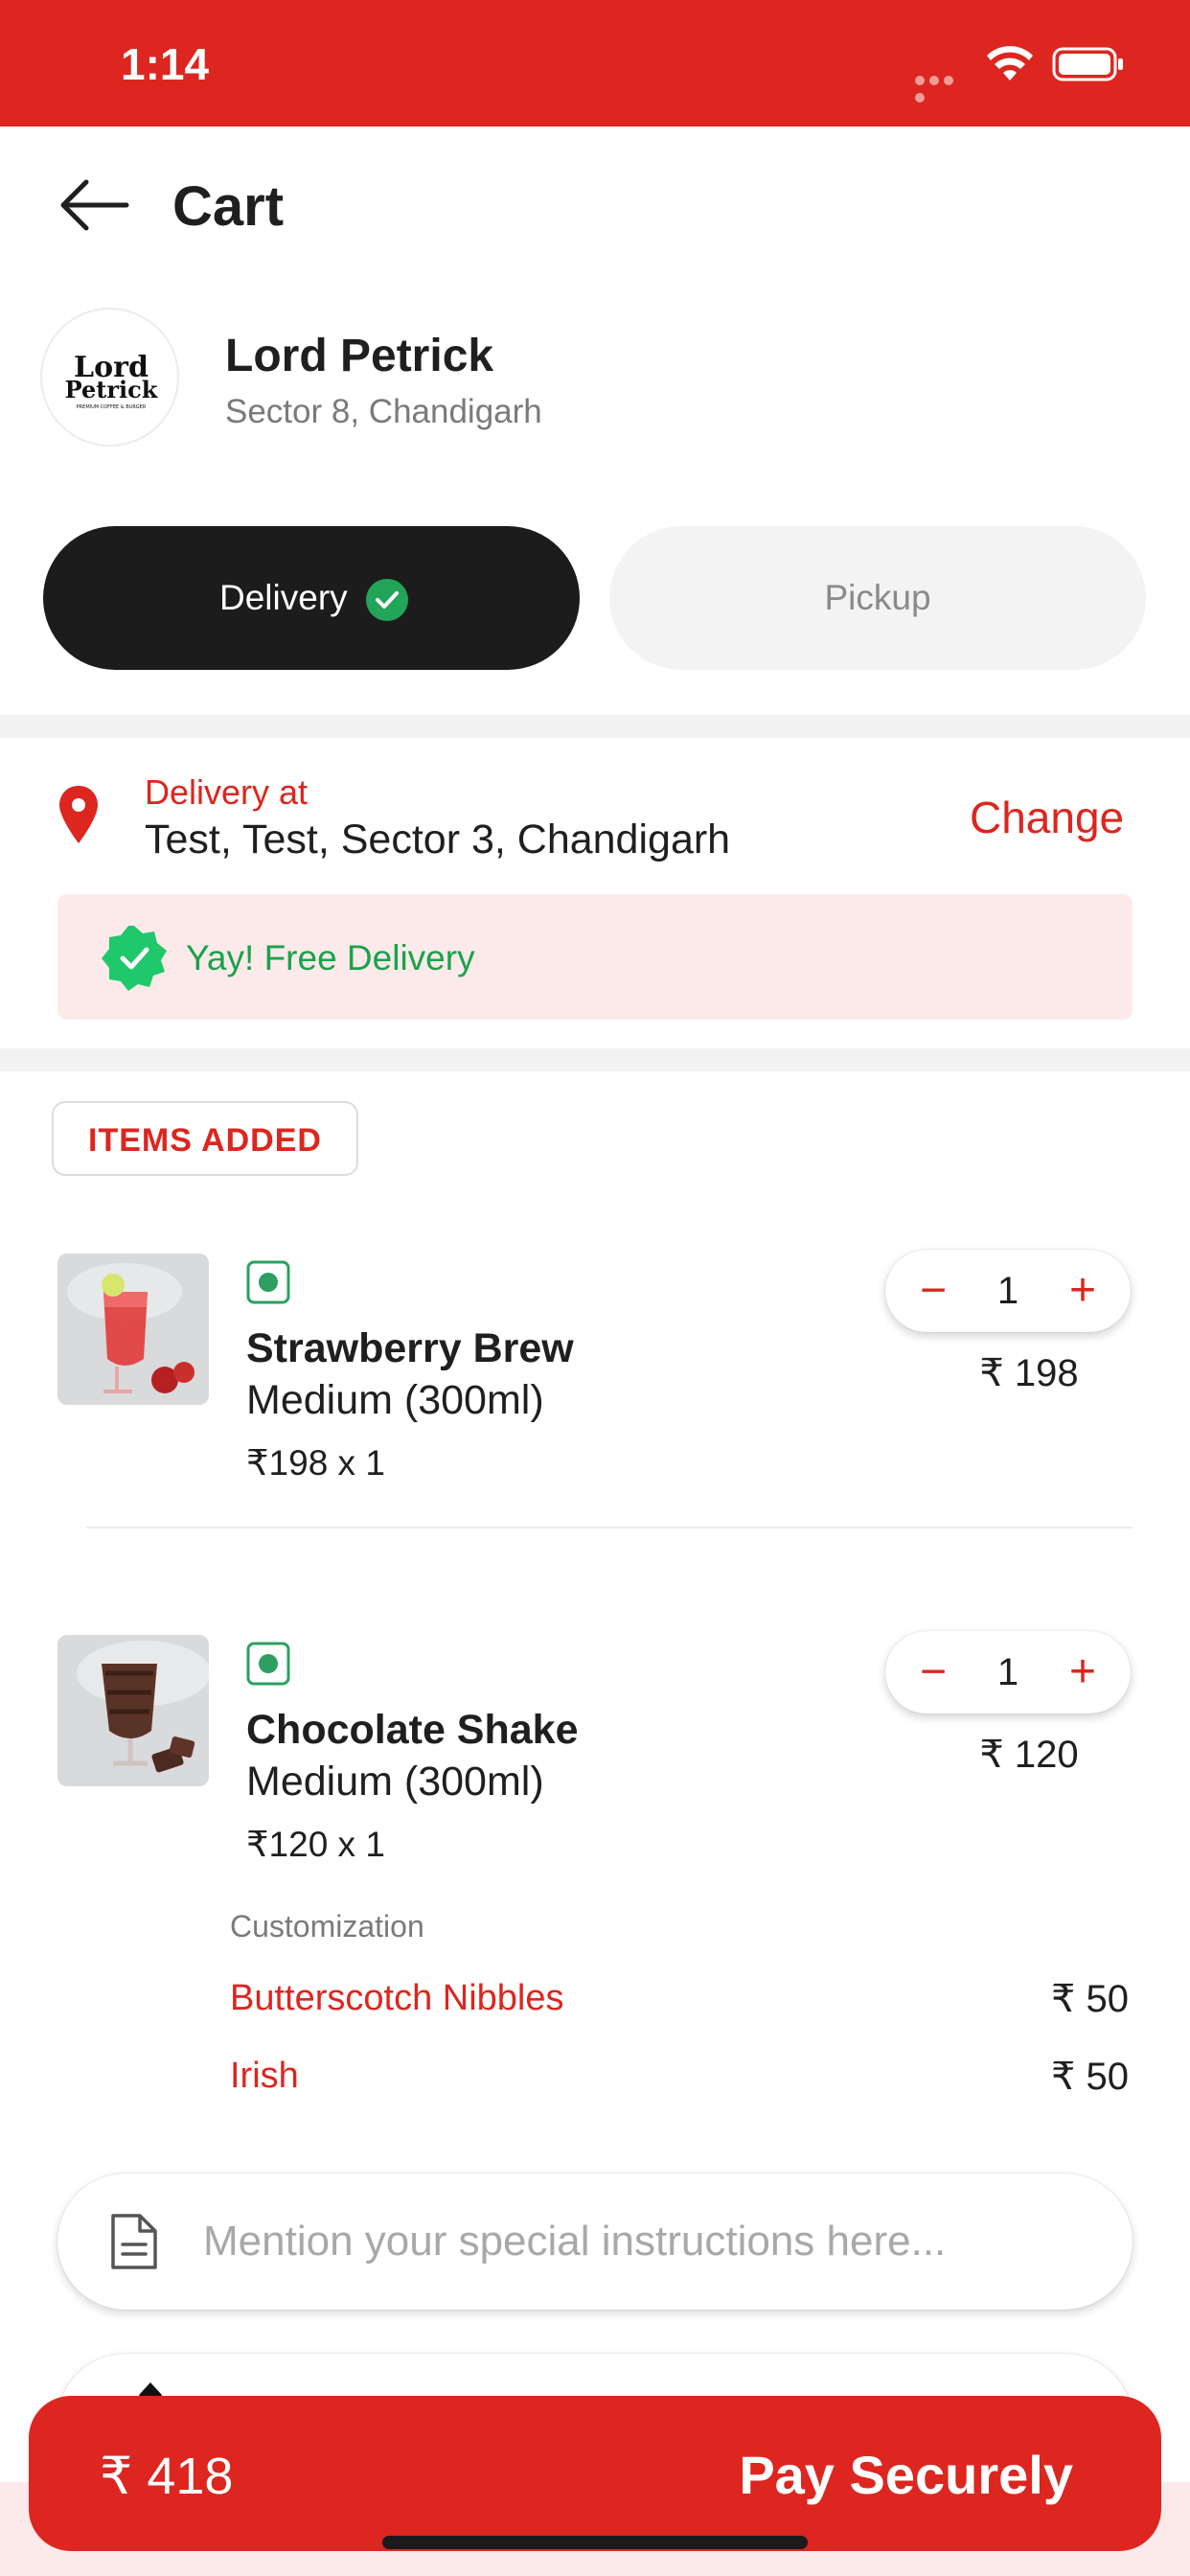  What do you see at coordinates (331, 958) in the screenshot?
I see `free-delivery-text: Yay! Free Delivery` at bounding box center [331, 958].